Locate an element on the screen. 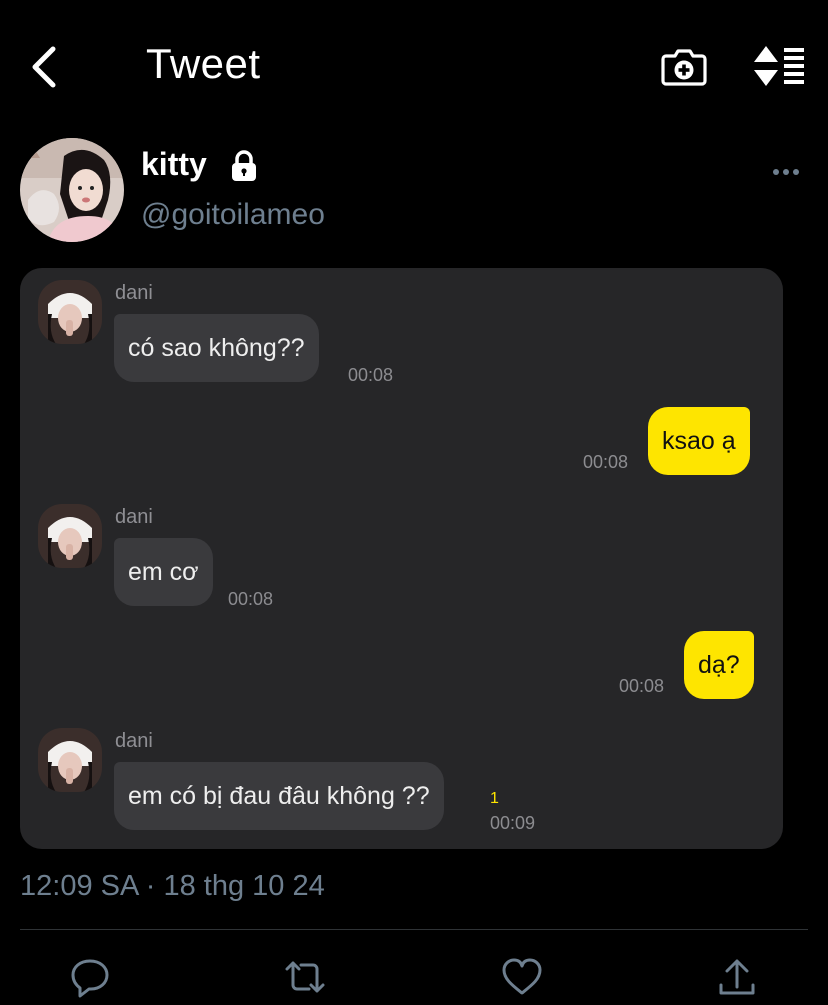 The width and height of the screenshot is (828, 1005). back-button is located at coordinates (44, 67).